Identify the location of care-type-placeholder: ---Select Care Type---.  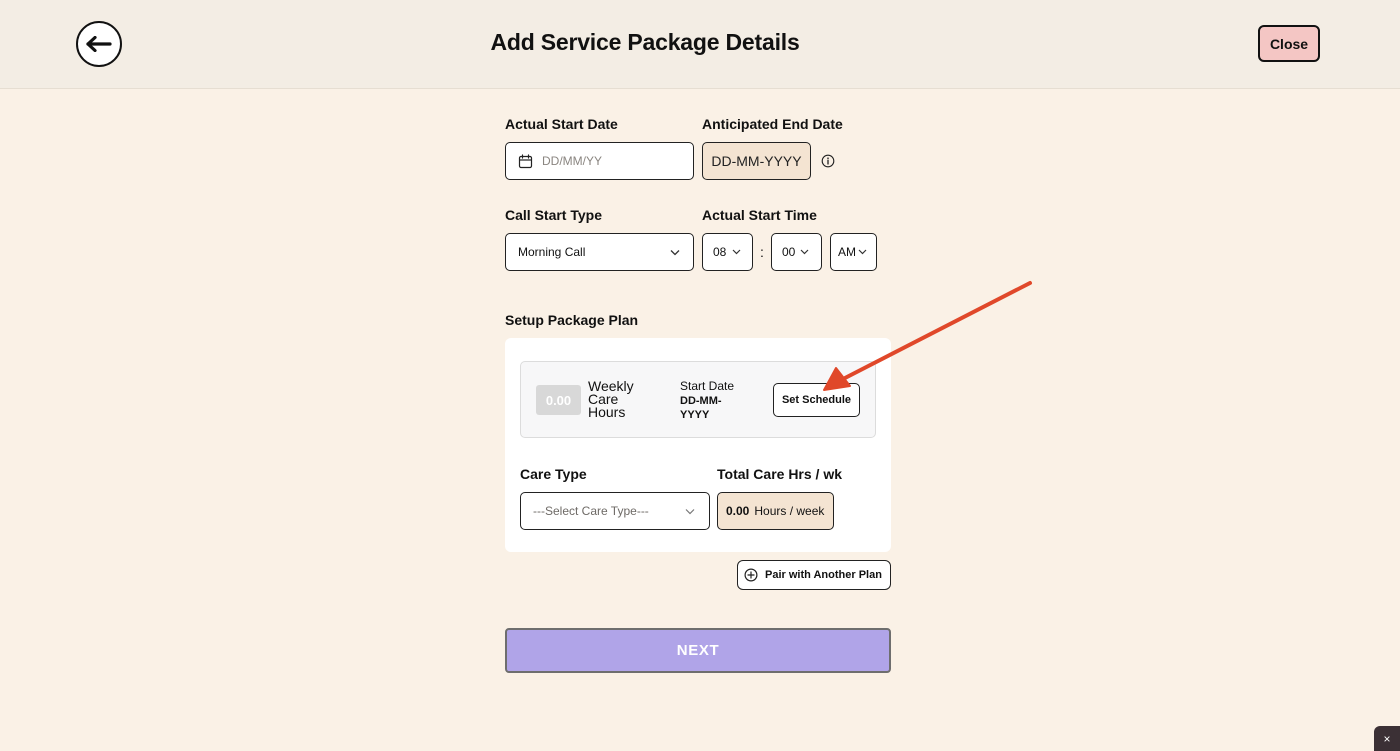
(591, 511).